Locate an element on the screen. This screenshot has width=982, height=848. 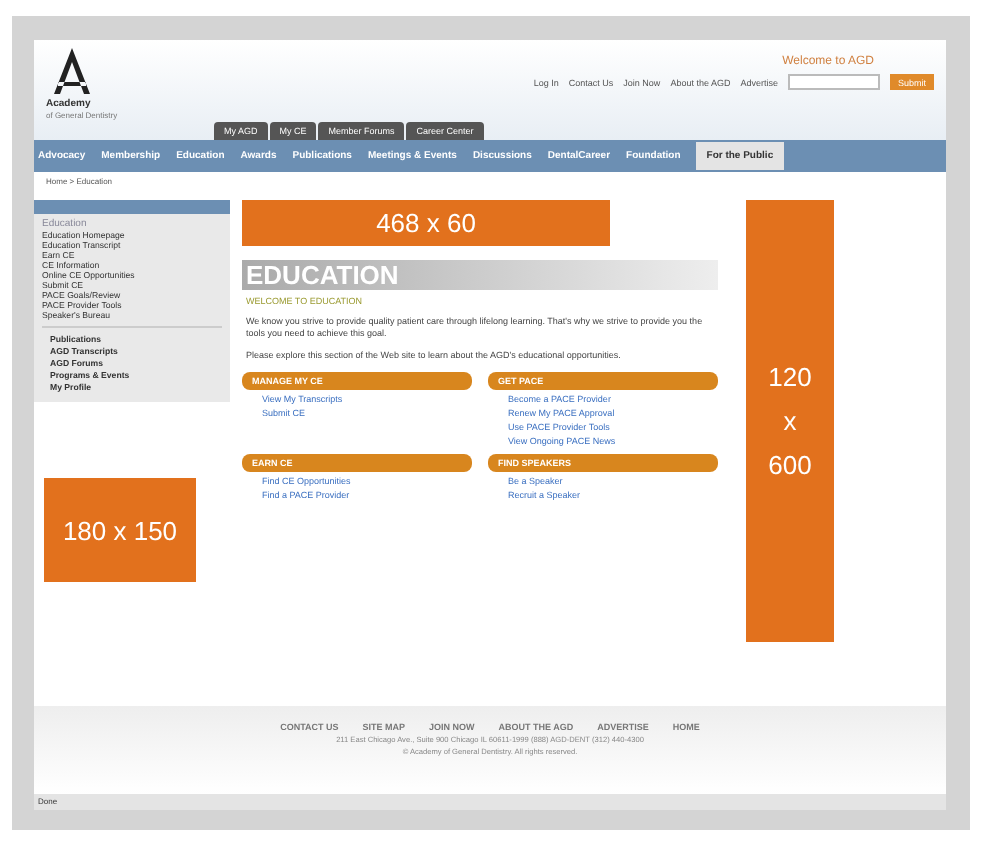
page-title: EDUCATION is located at coordinates (480, 275).